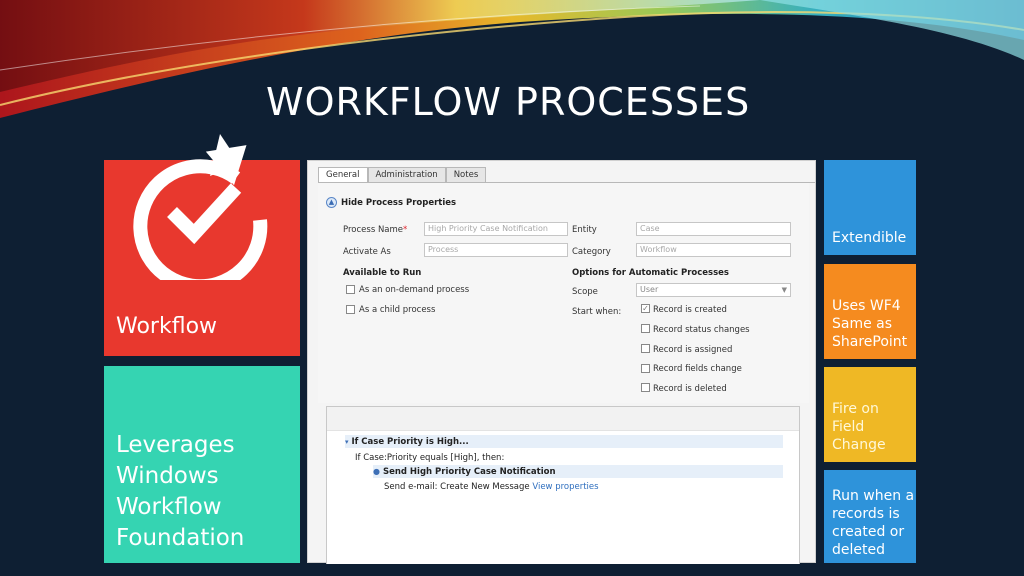  Describe the element at coordinates (693, 350) in the screenshot. I see `record-assigned-label: Record is assigned` at that location.